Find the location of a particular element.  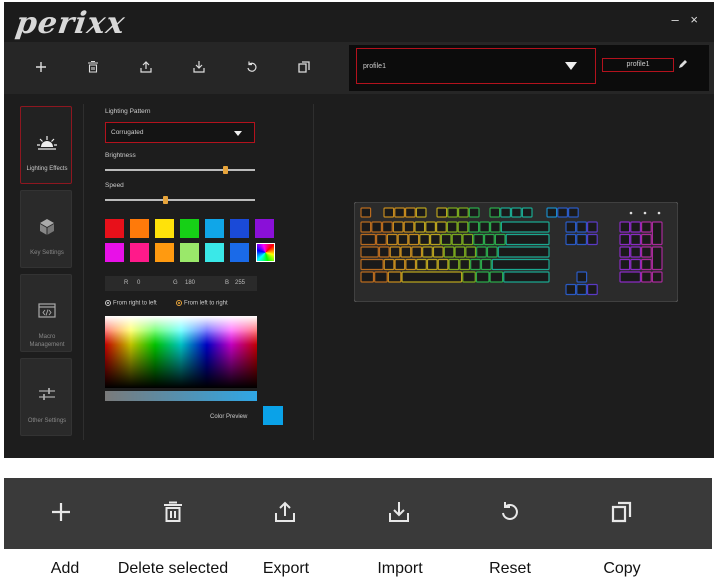

g-value: 180 is located at coordinates (190, 283).